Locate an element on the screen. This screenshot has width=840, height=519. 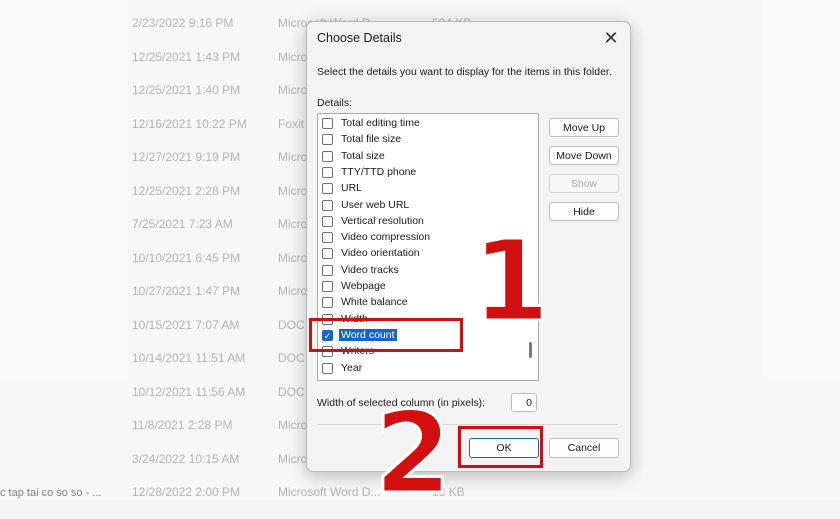
step-number-1: 1 is located at coordinates (511, 282).